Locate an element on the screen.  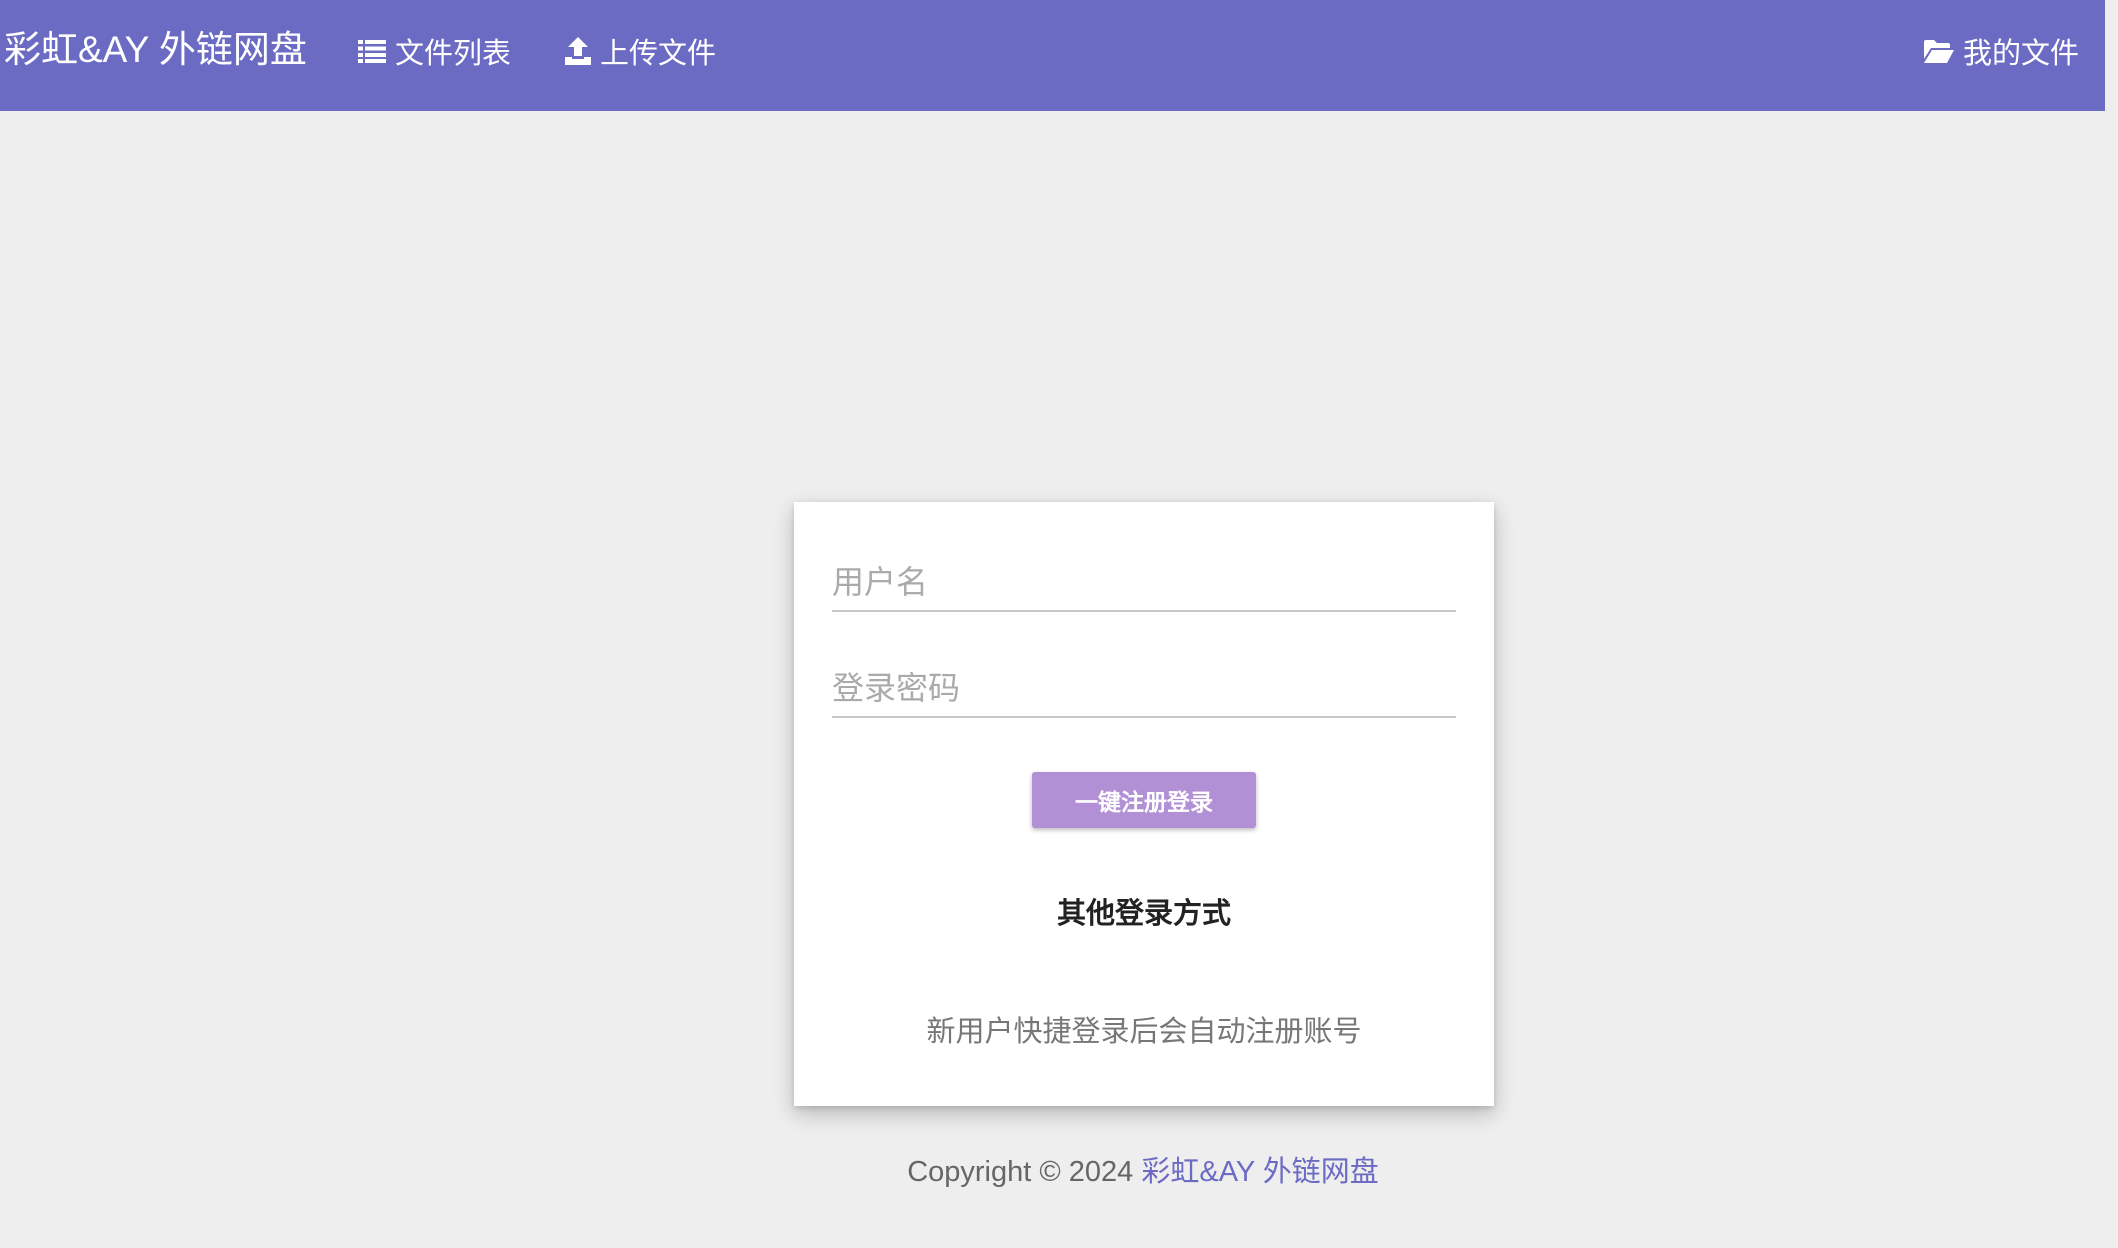
nav-file-list: 文件列表 is located at coordinates (434, 51).